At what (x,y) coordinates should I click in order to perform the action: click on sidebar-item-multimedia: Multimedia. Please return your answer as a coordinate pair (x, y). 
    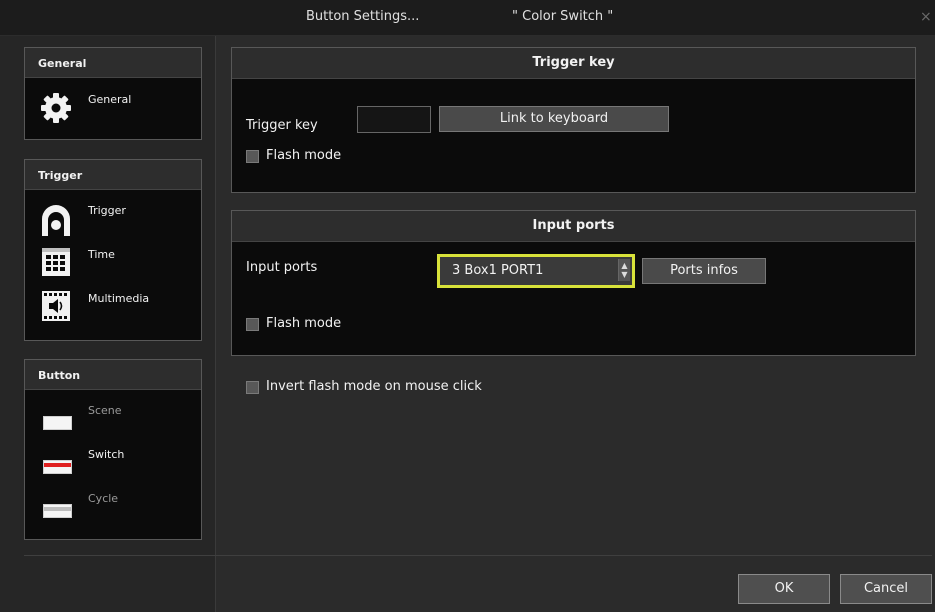
    Looking at the image, I should click on (113, 311).